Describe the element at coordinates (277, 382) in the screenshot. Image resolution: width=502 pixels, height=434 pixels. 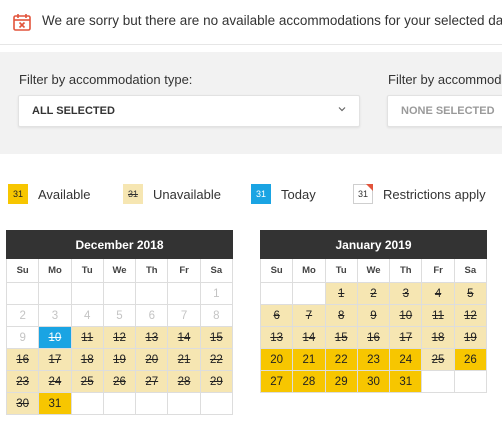
I see `day-cell: 27` at that location.